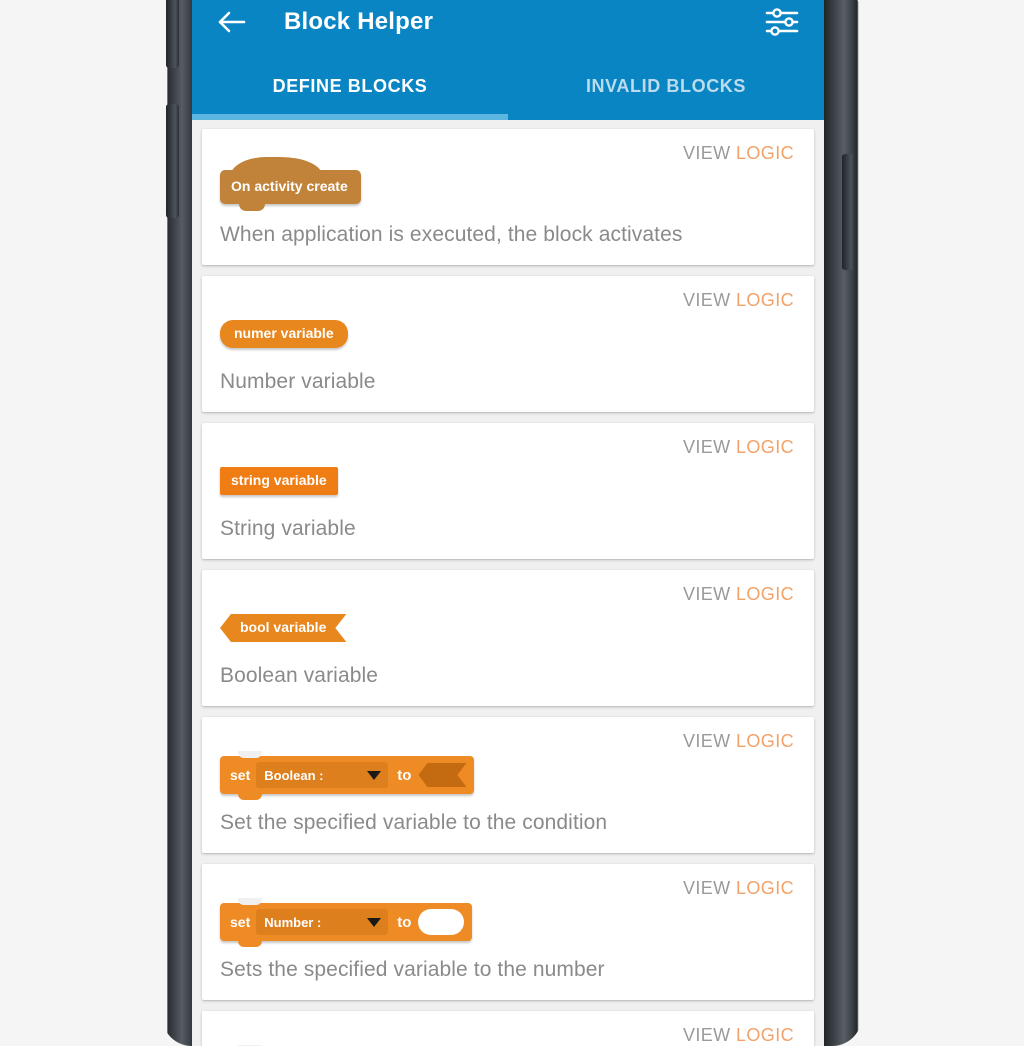 This screenshot has width=1024, height=1046. I want to click on block-set-boolean: set Boolean : to, so click(347, 775).